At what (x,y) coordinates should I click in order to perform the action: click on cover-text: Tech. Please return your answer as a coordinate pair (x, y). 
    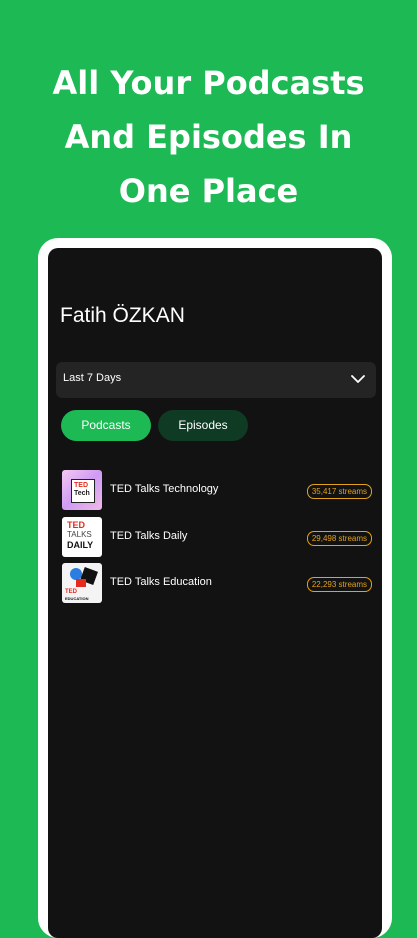
    Looking at the image, I should click on (82, 493).